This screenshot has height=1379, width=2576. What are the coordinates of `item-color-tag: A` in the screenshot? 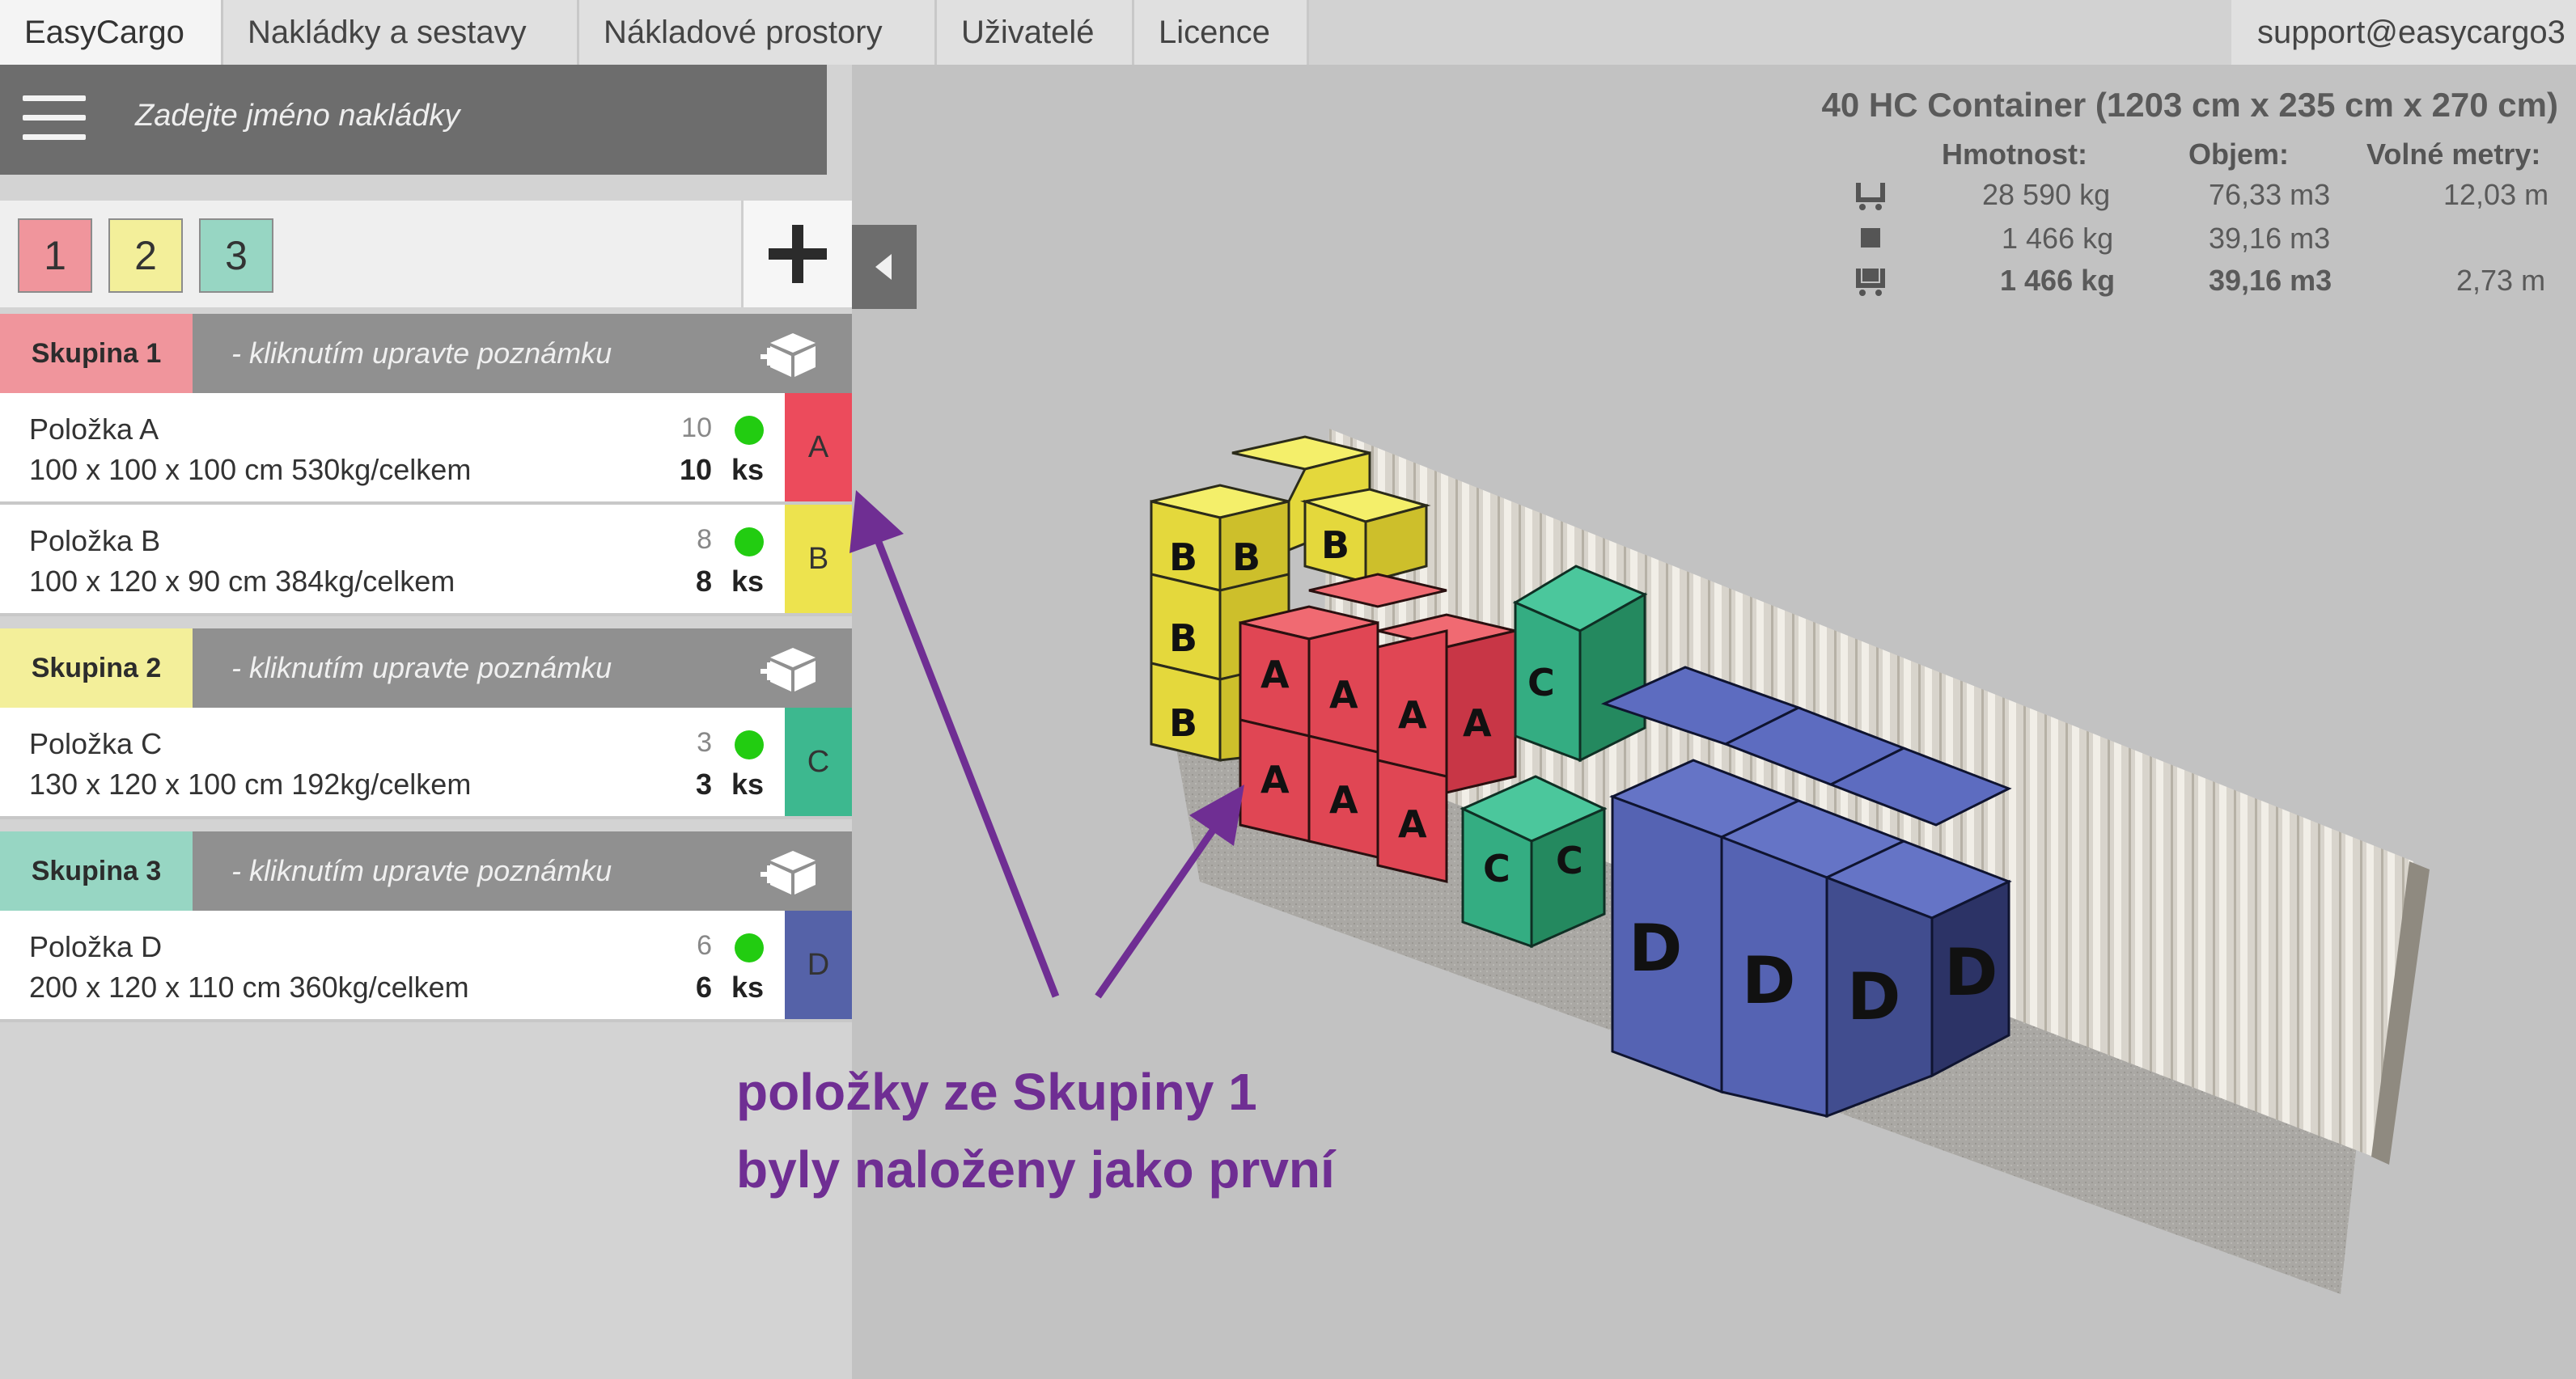 It's located at (818, 447).